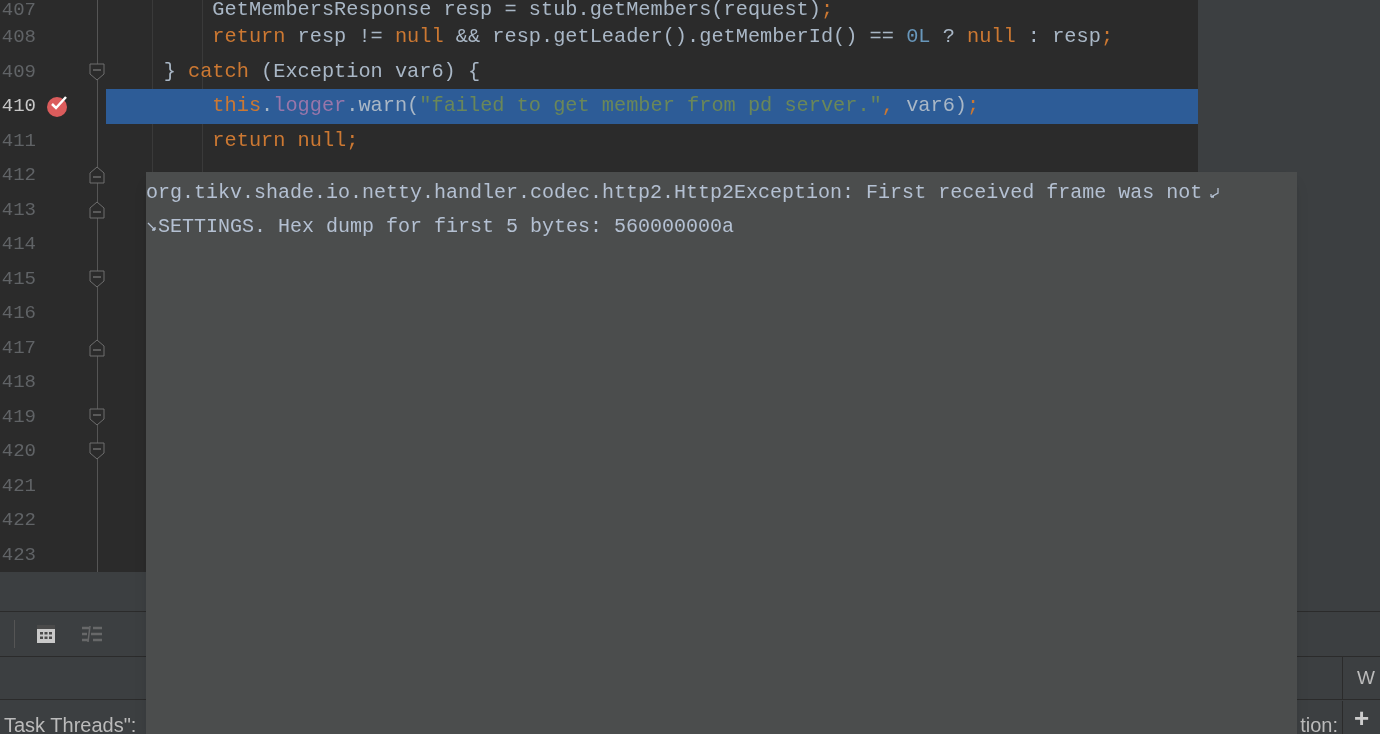  I want to click on add-button: +, so click(1361, 717).